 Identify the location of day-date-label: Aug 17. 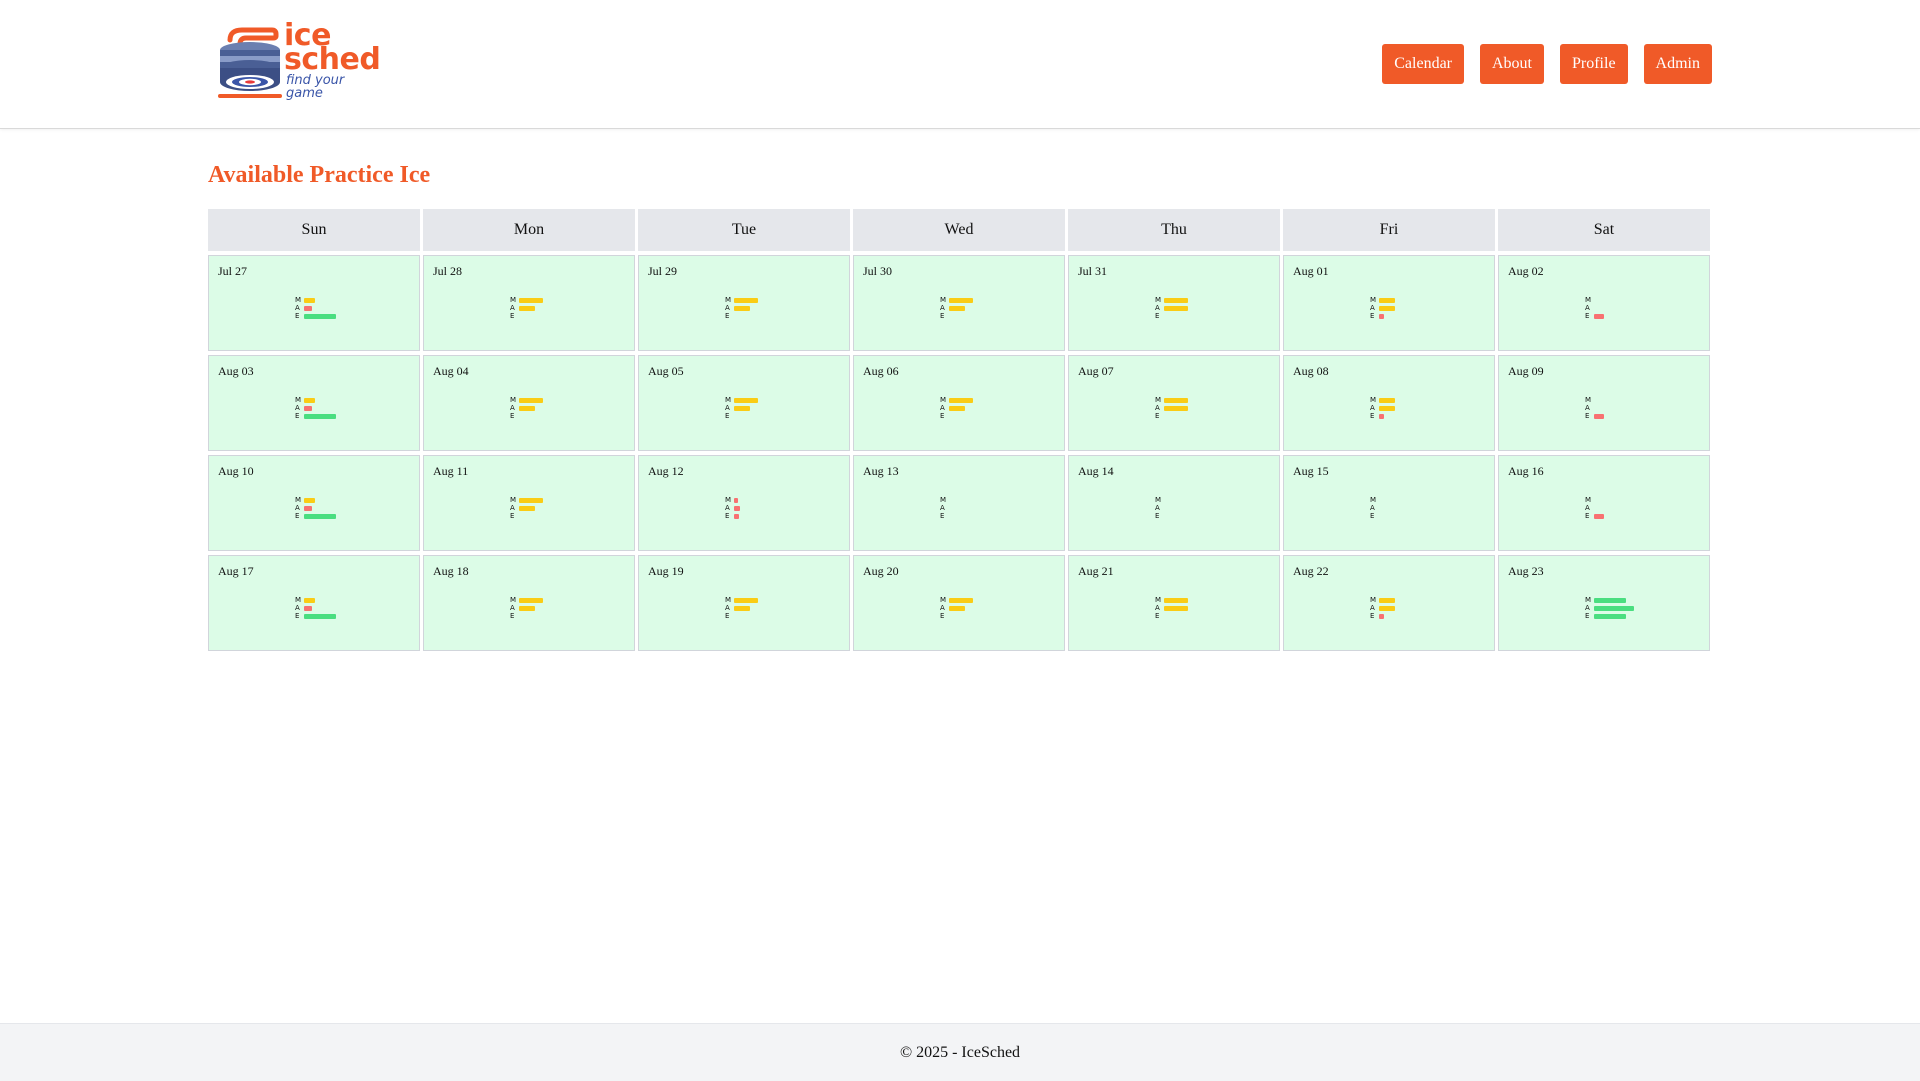
(236, 571).